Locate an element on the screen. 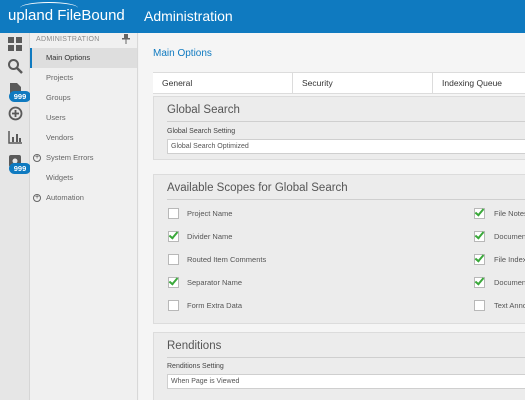  logo-arc-icon is located at coordinates (49, 5).